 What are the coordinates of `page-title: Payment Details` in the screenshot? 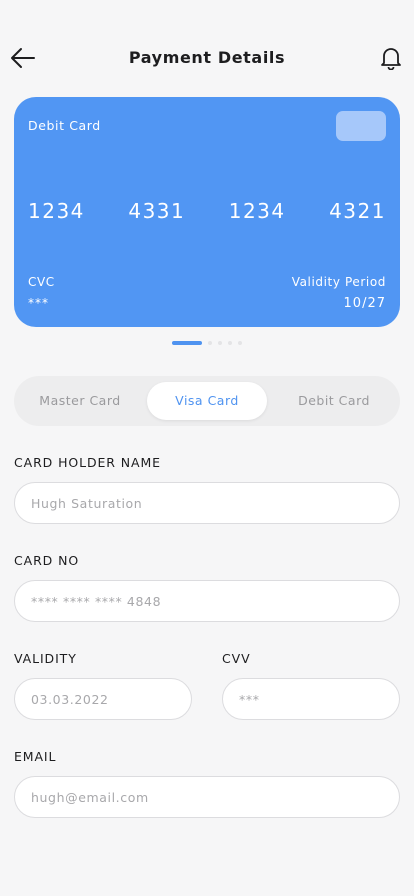 It's located at (207, 57).